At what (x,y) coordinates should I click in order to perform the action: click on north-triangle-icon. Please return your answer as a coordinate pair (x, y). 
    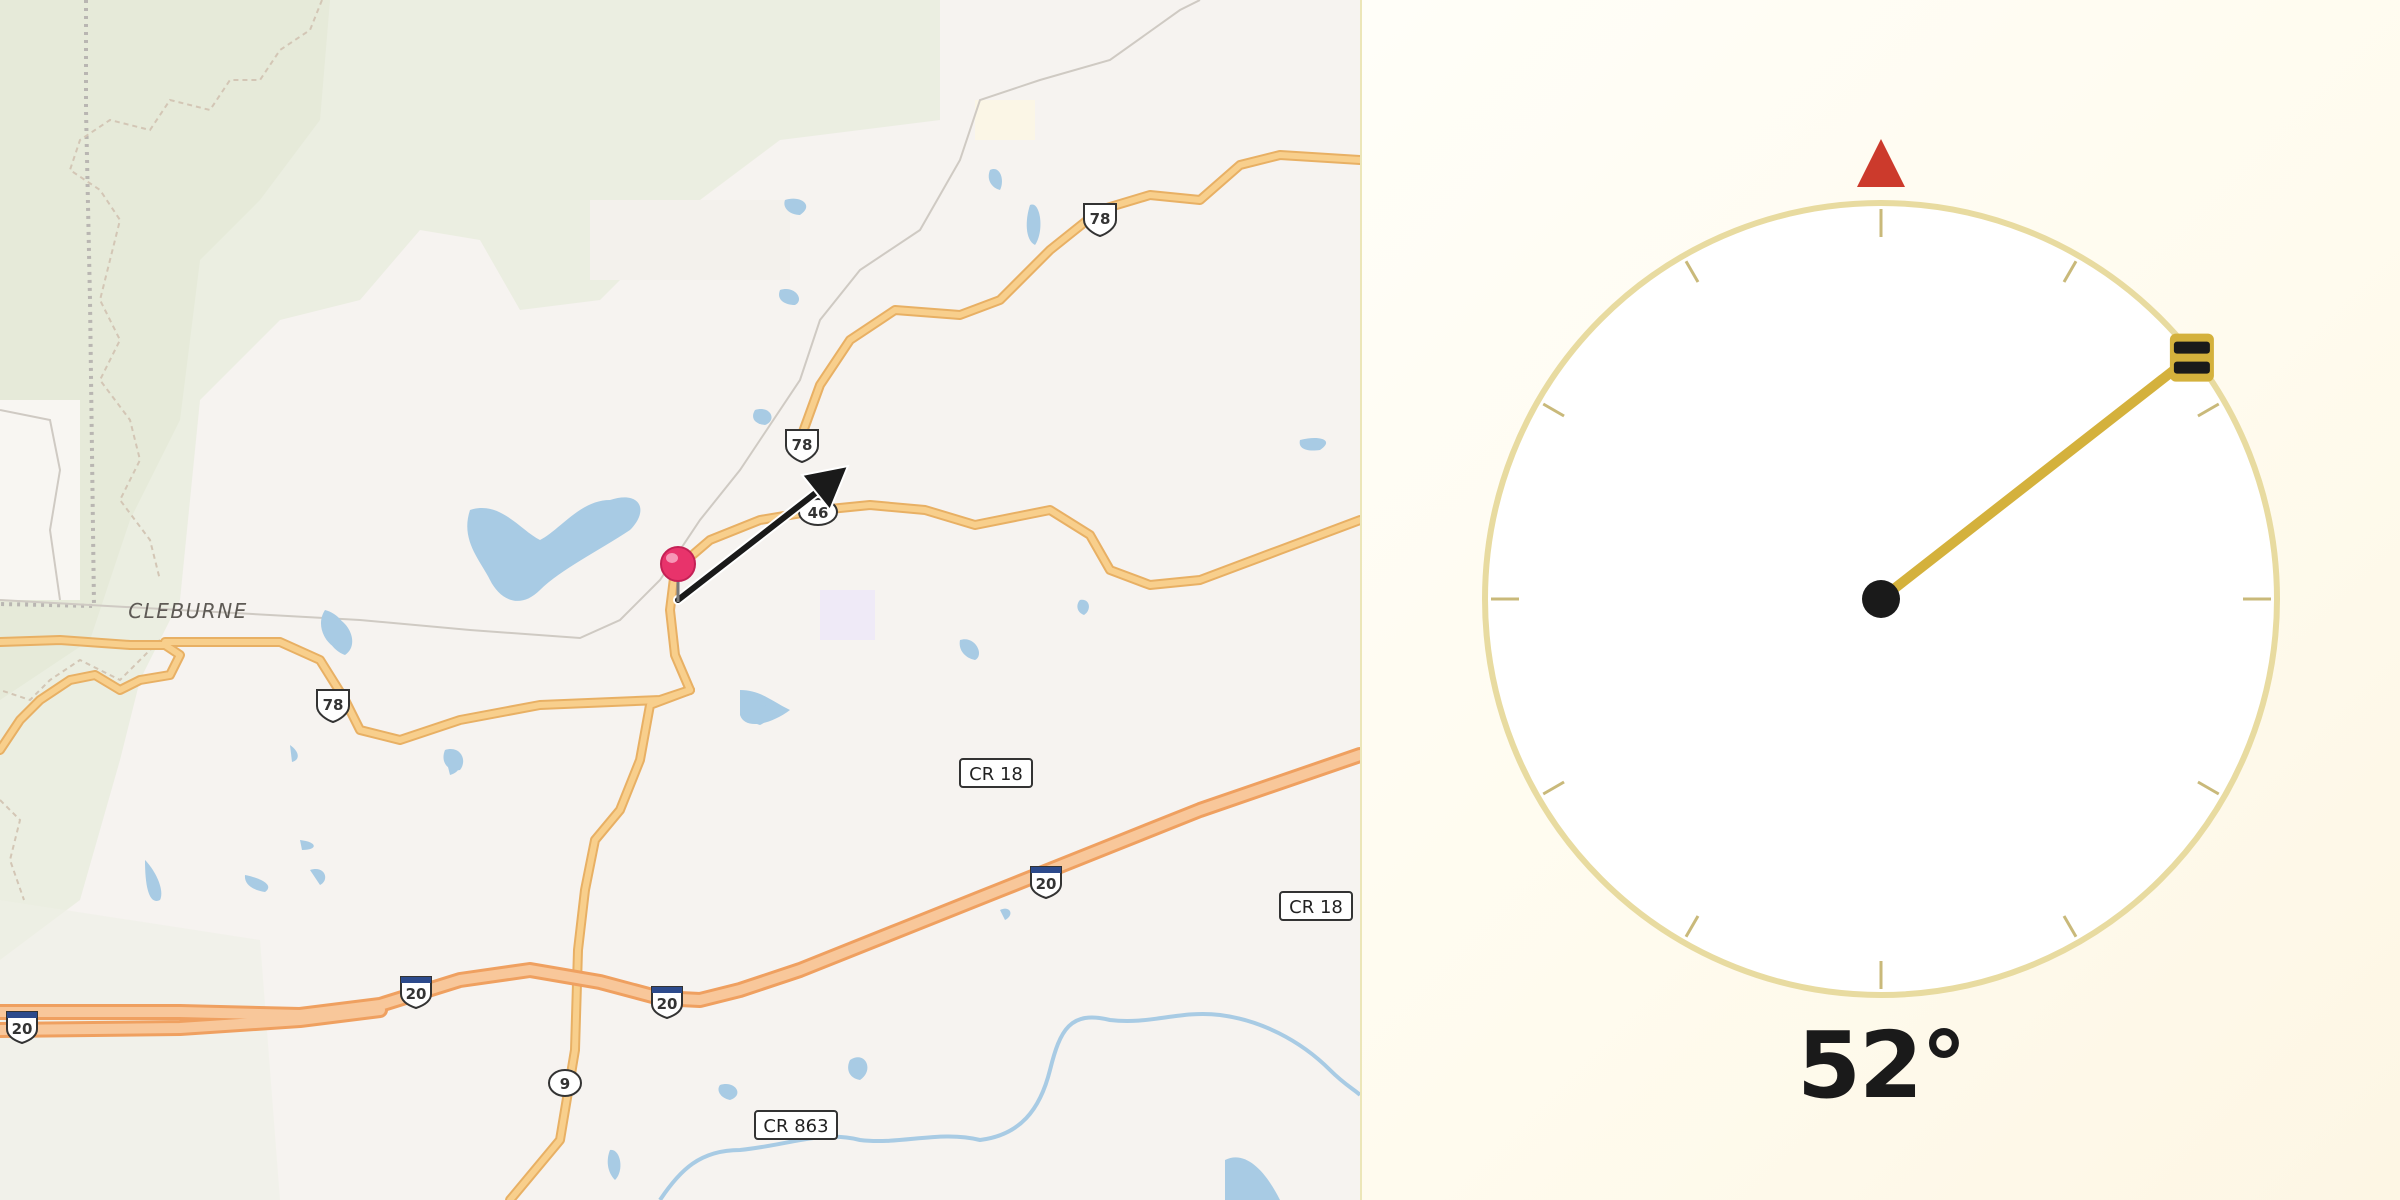
    Looking at the image, I should click on (1881, 163).